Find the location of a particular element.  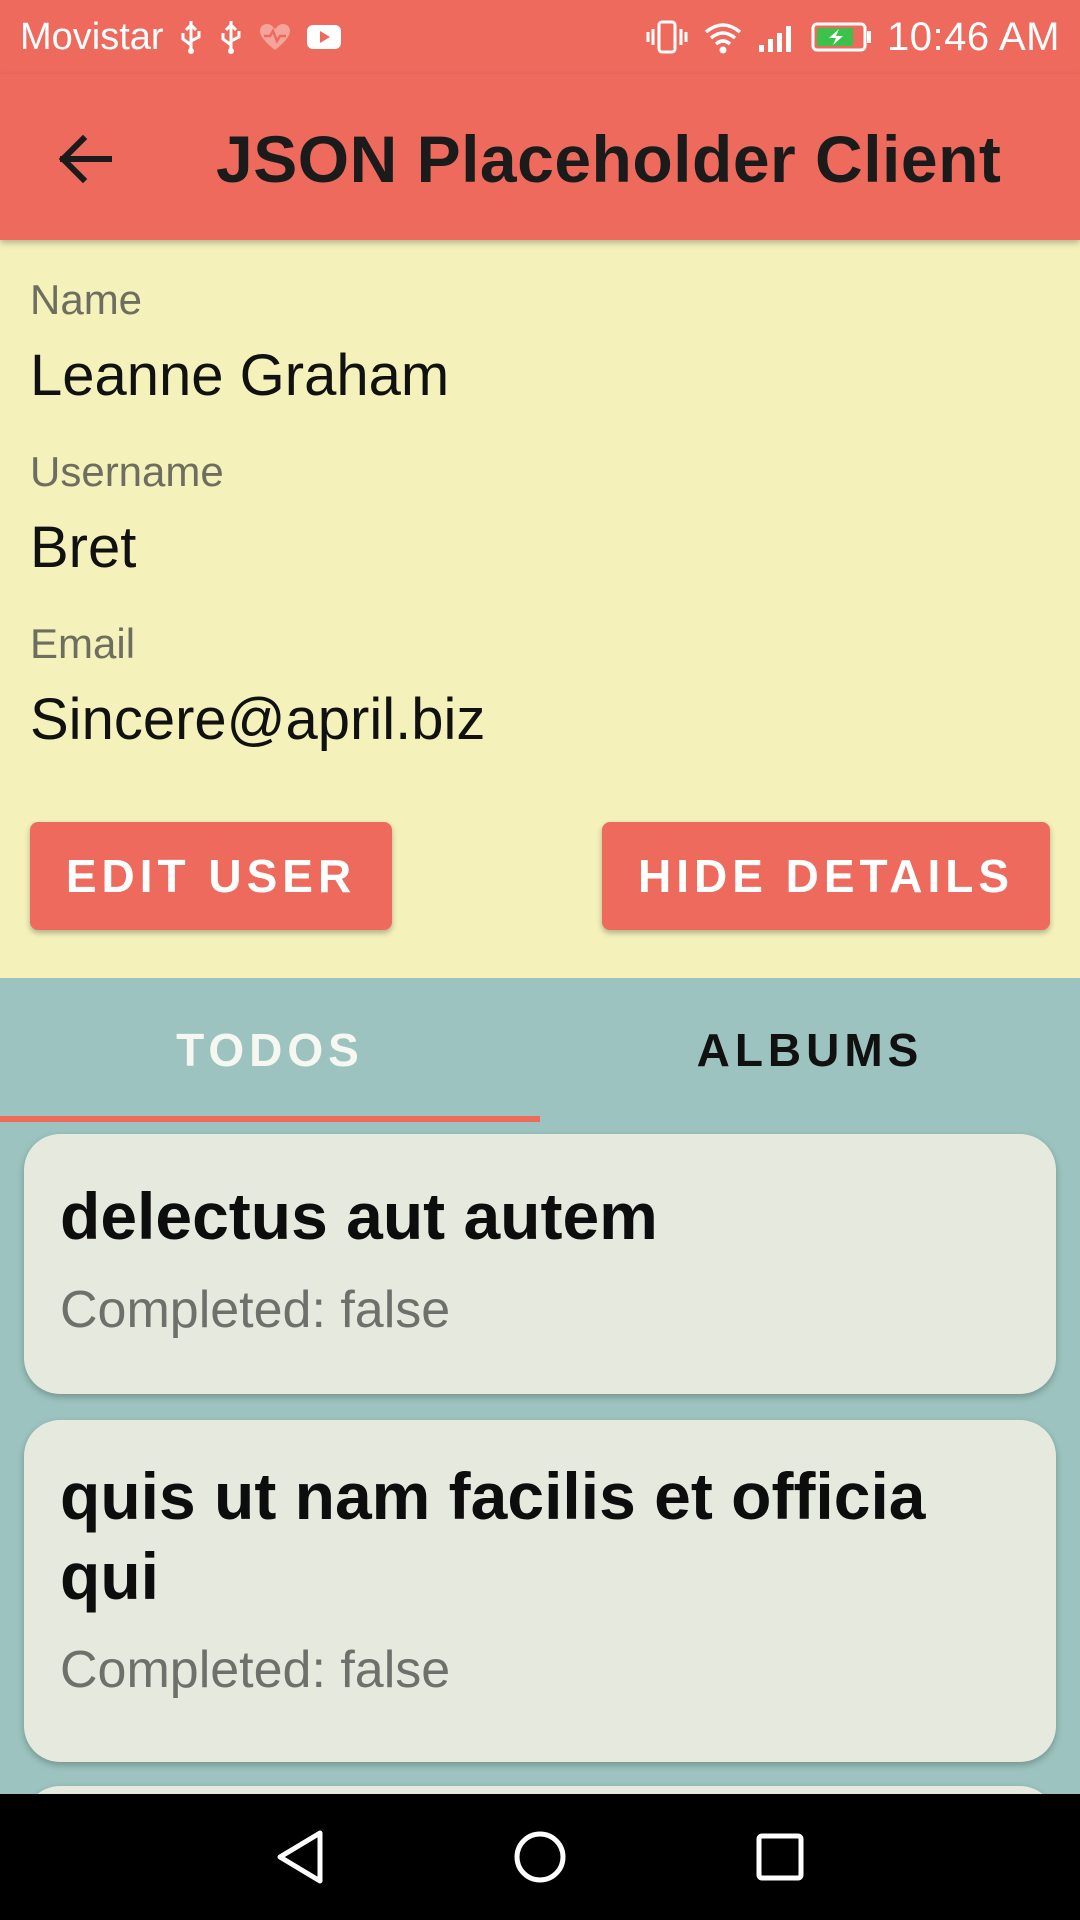

square-recents-icon is located at coordinates (780, 1857).